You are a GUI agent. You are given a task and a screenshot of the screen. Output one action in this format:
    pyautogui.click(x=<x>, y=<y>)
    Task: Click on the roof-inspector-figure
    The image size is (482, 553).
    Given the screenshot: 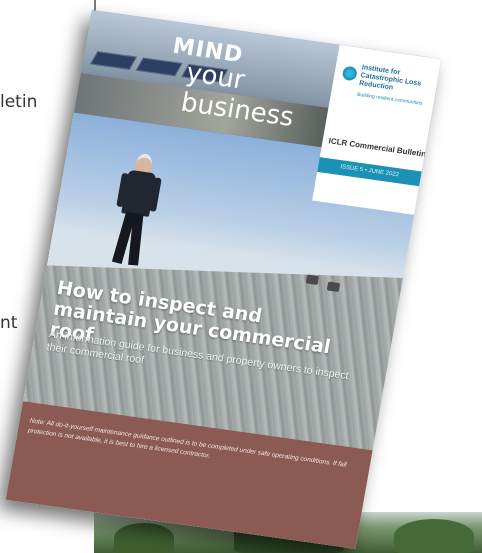 What is the action you would take?
    pyautogui.click(x=136, y=211)
    